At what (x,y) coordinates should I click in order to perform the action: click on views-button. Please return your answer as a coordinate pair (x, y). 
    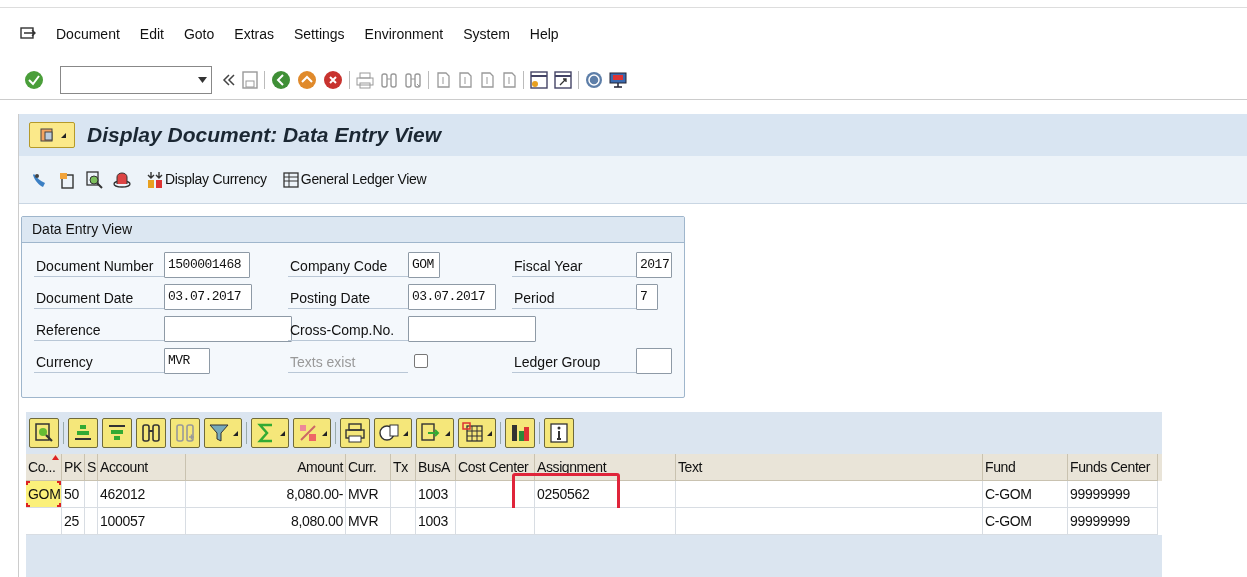
    Looking at the image, I should click on (393, 433).